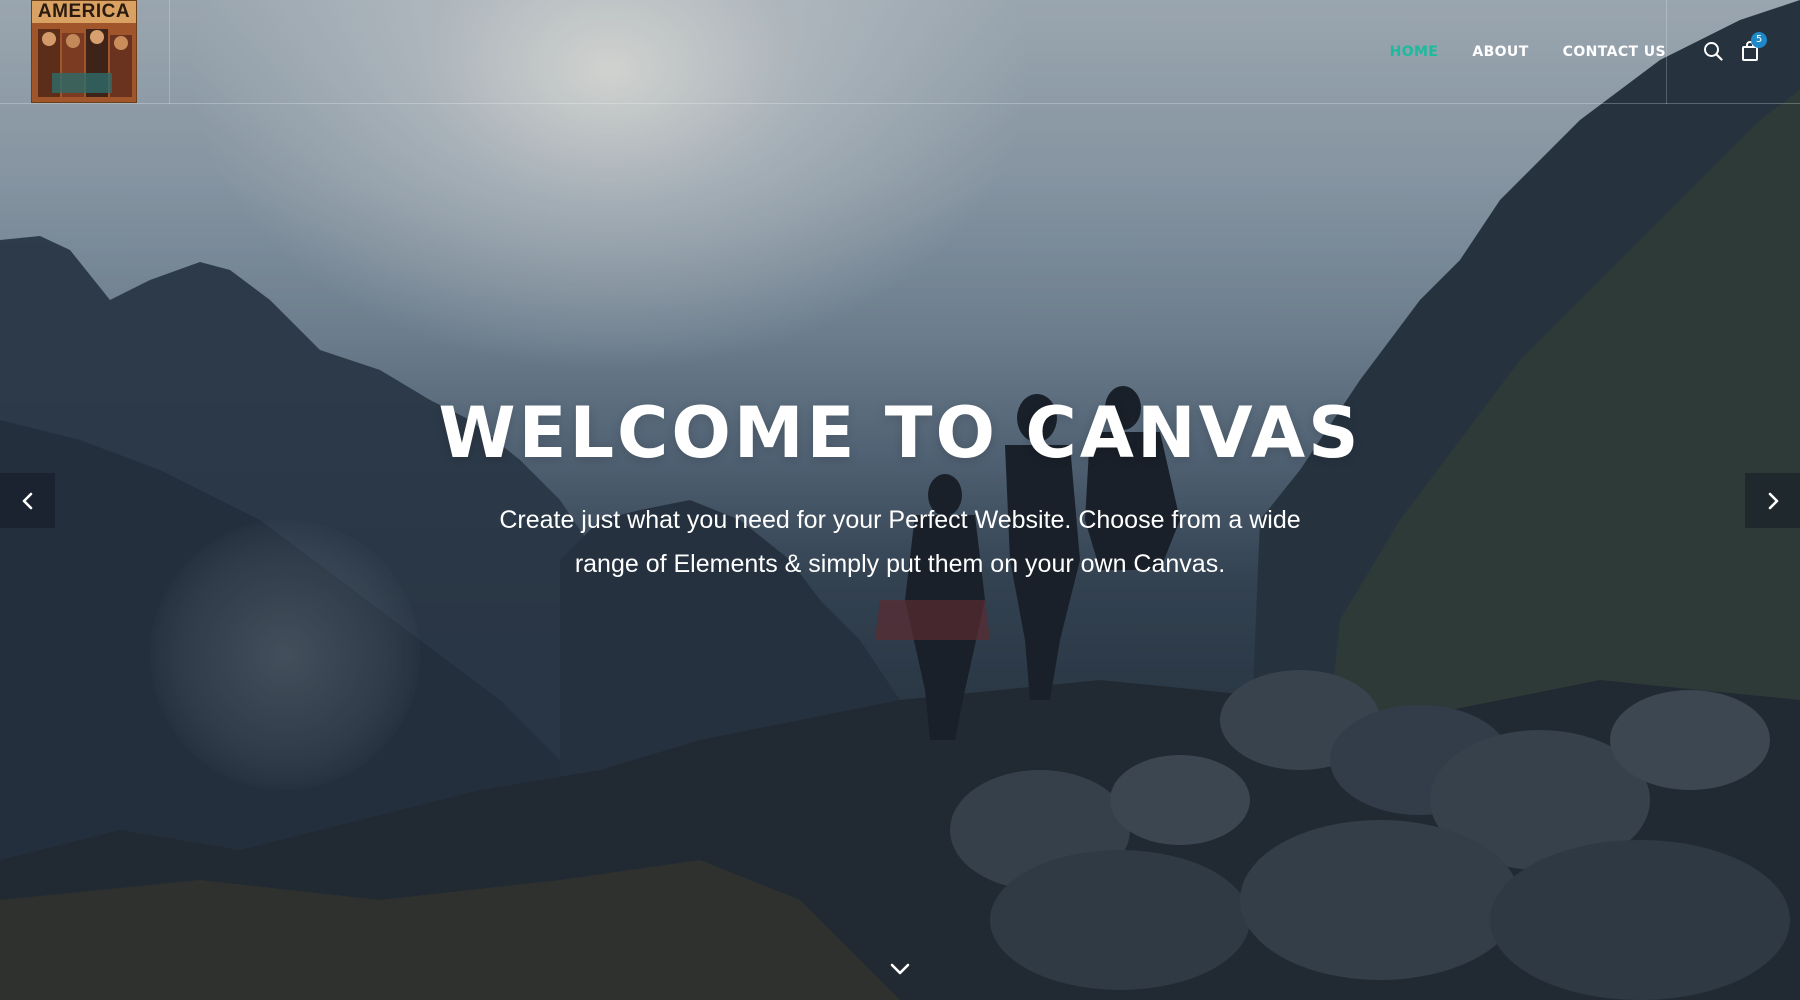  I want to click on site-header: AMERICA HOME ABOUT CONTACT US 5, so click(900, 52).